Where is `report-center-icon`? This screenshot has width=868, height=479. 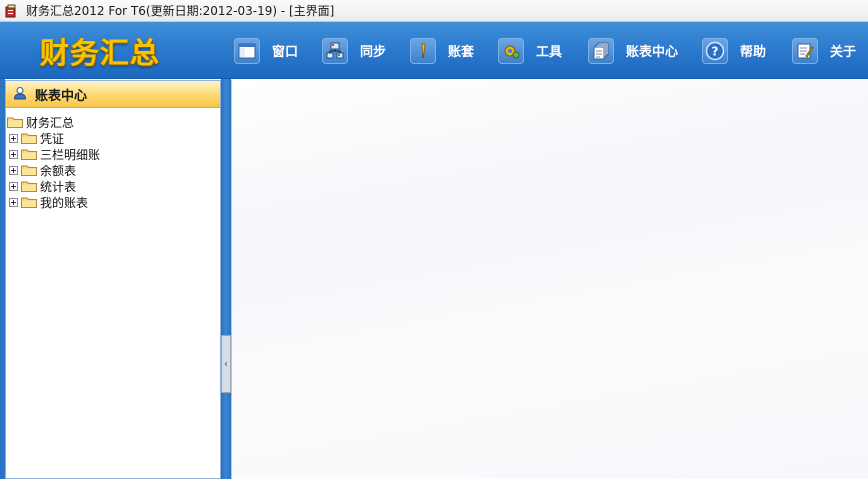 report-center-icon is located at coordinates (601, 50).